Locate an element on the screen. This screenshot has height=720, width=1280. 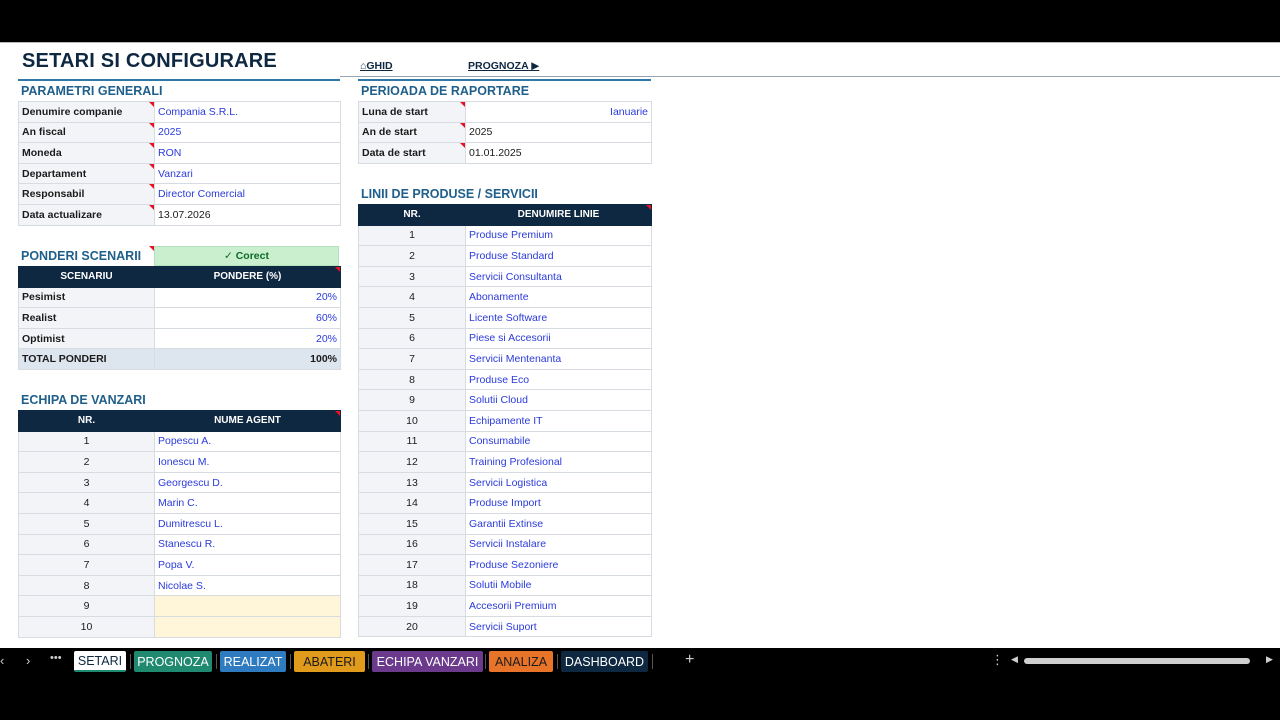
product-nr: 10 is located at coordinates (412, 420).